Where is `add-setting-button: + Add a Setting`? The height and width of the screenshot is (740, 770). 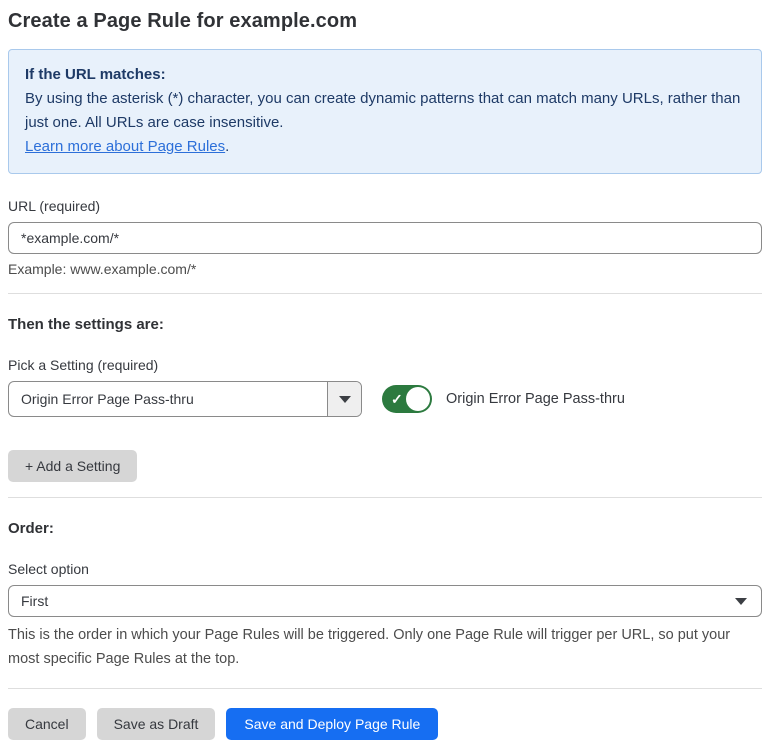
add-setting-button: + Add a Setting is located at coordinates (73, 466).